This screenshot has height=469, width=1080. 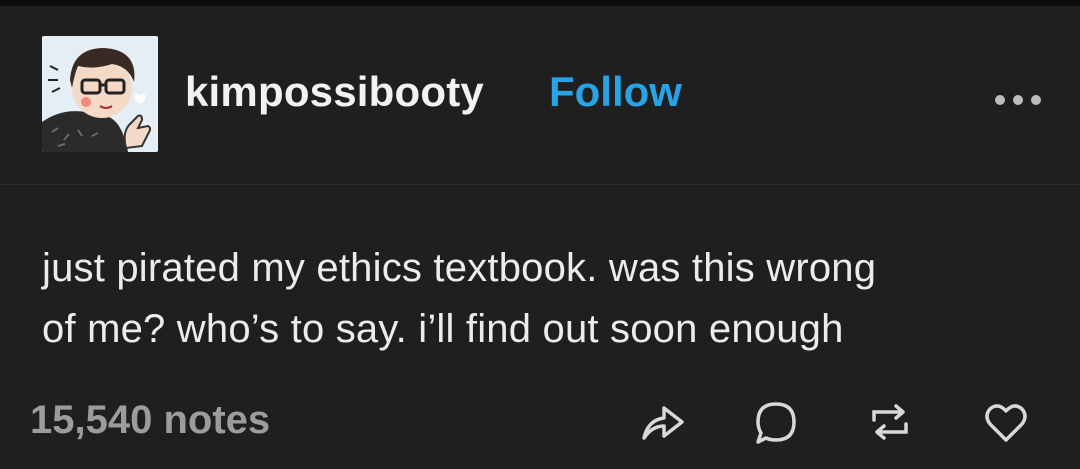 I want to click on ellipsis-icon, so click(x=1018, y=100).